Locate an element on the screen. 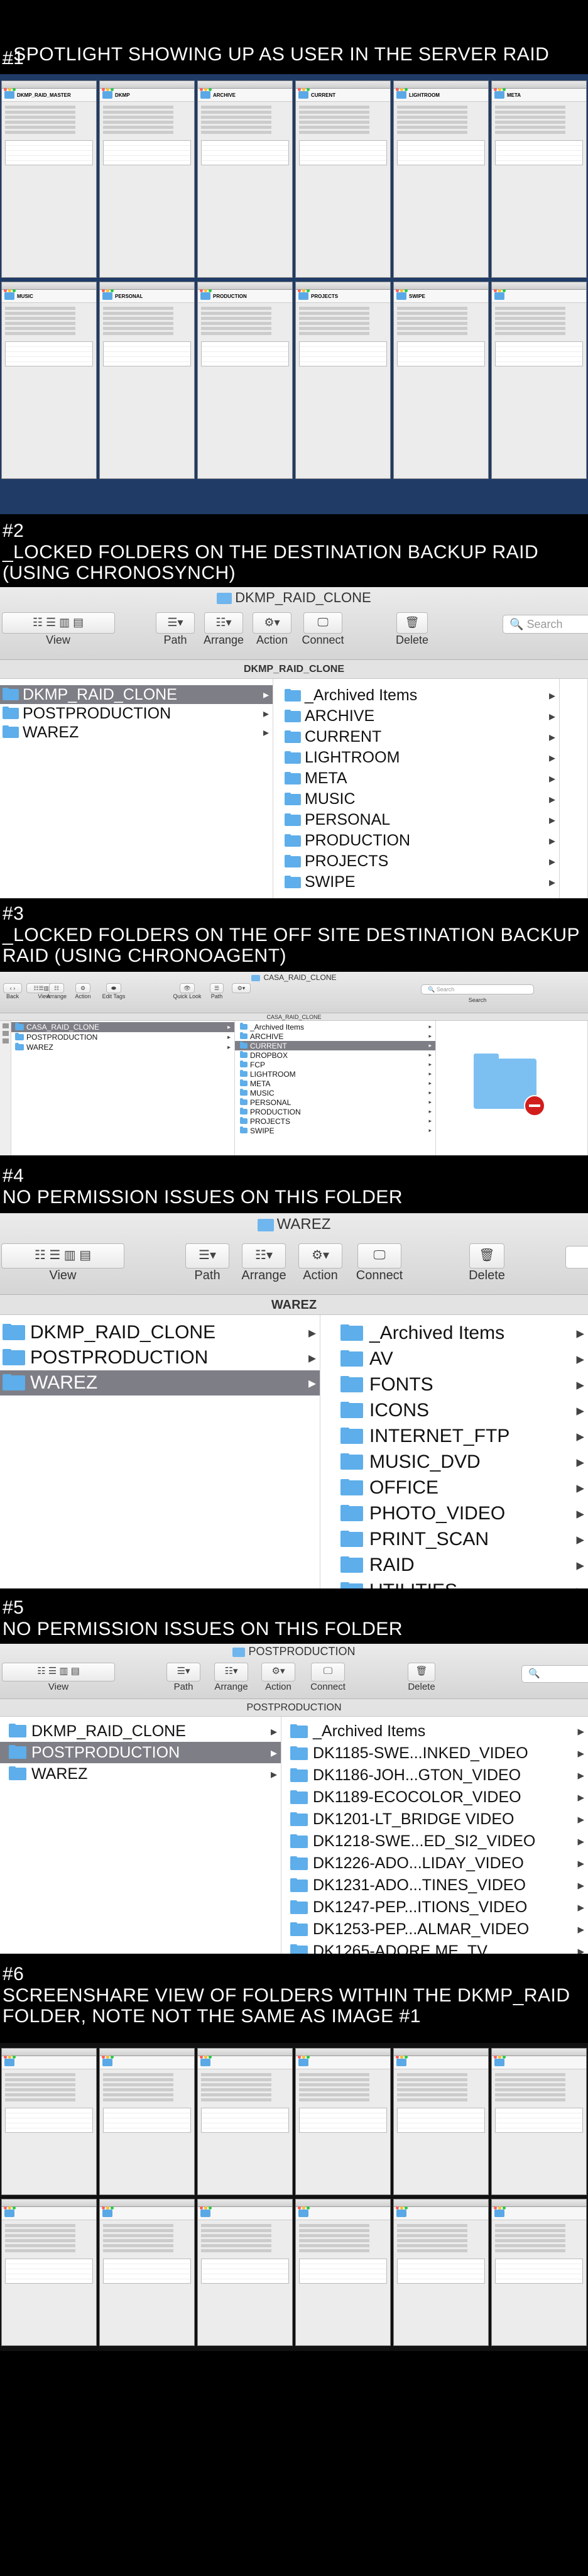 Image resolution: width=588 pixels, height=2576 pixels. quick-look-button: 👁 Quick Look is located at coordinates (187, 991).